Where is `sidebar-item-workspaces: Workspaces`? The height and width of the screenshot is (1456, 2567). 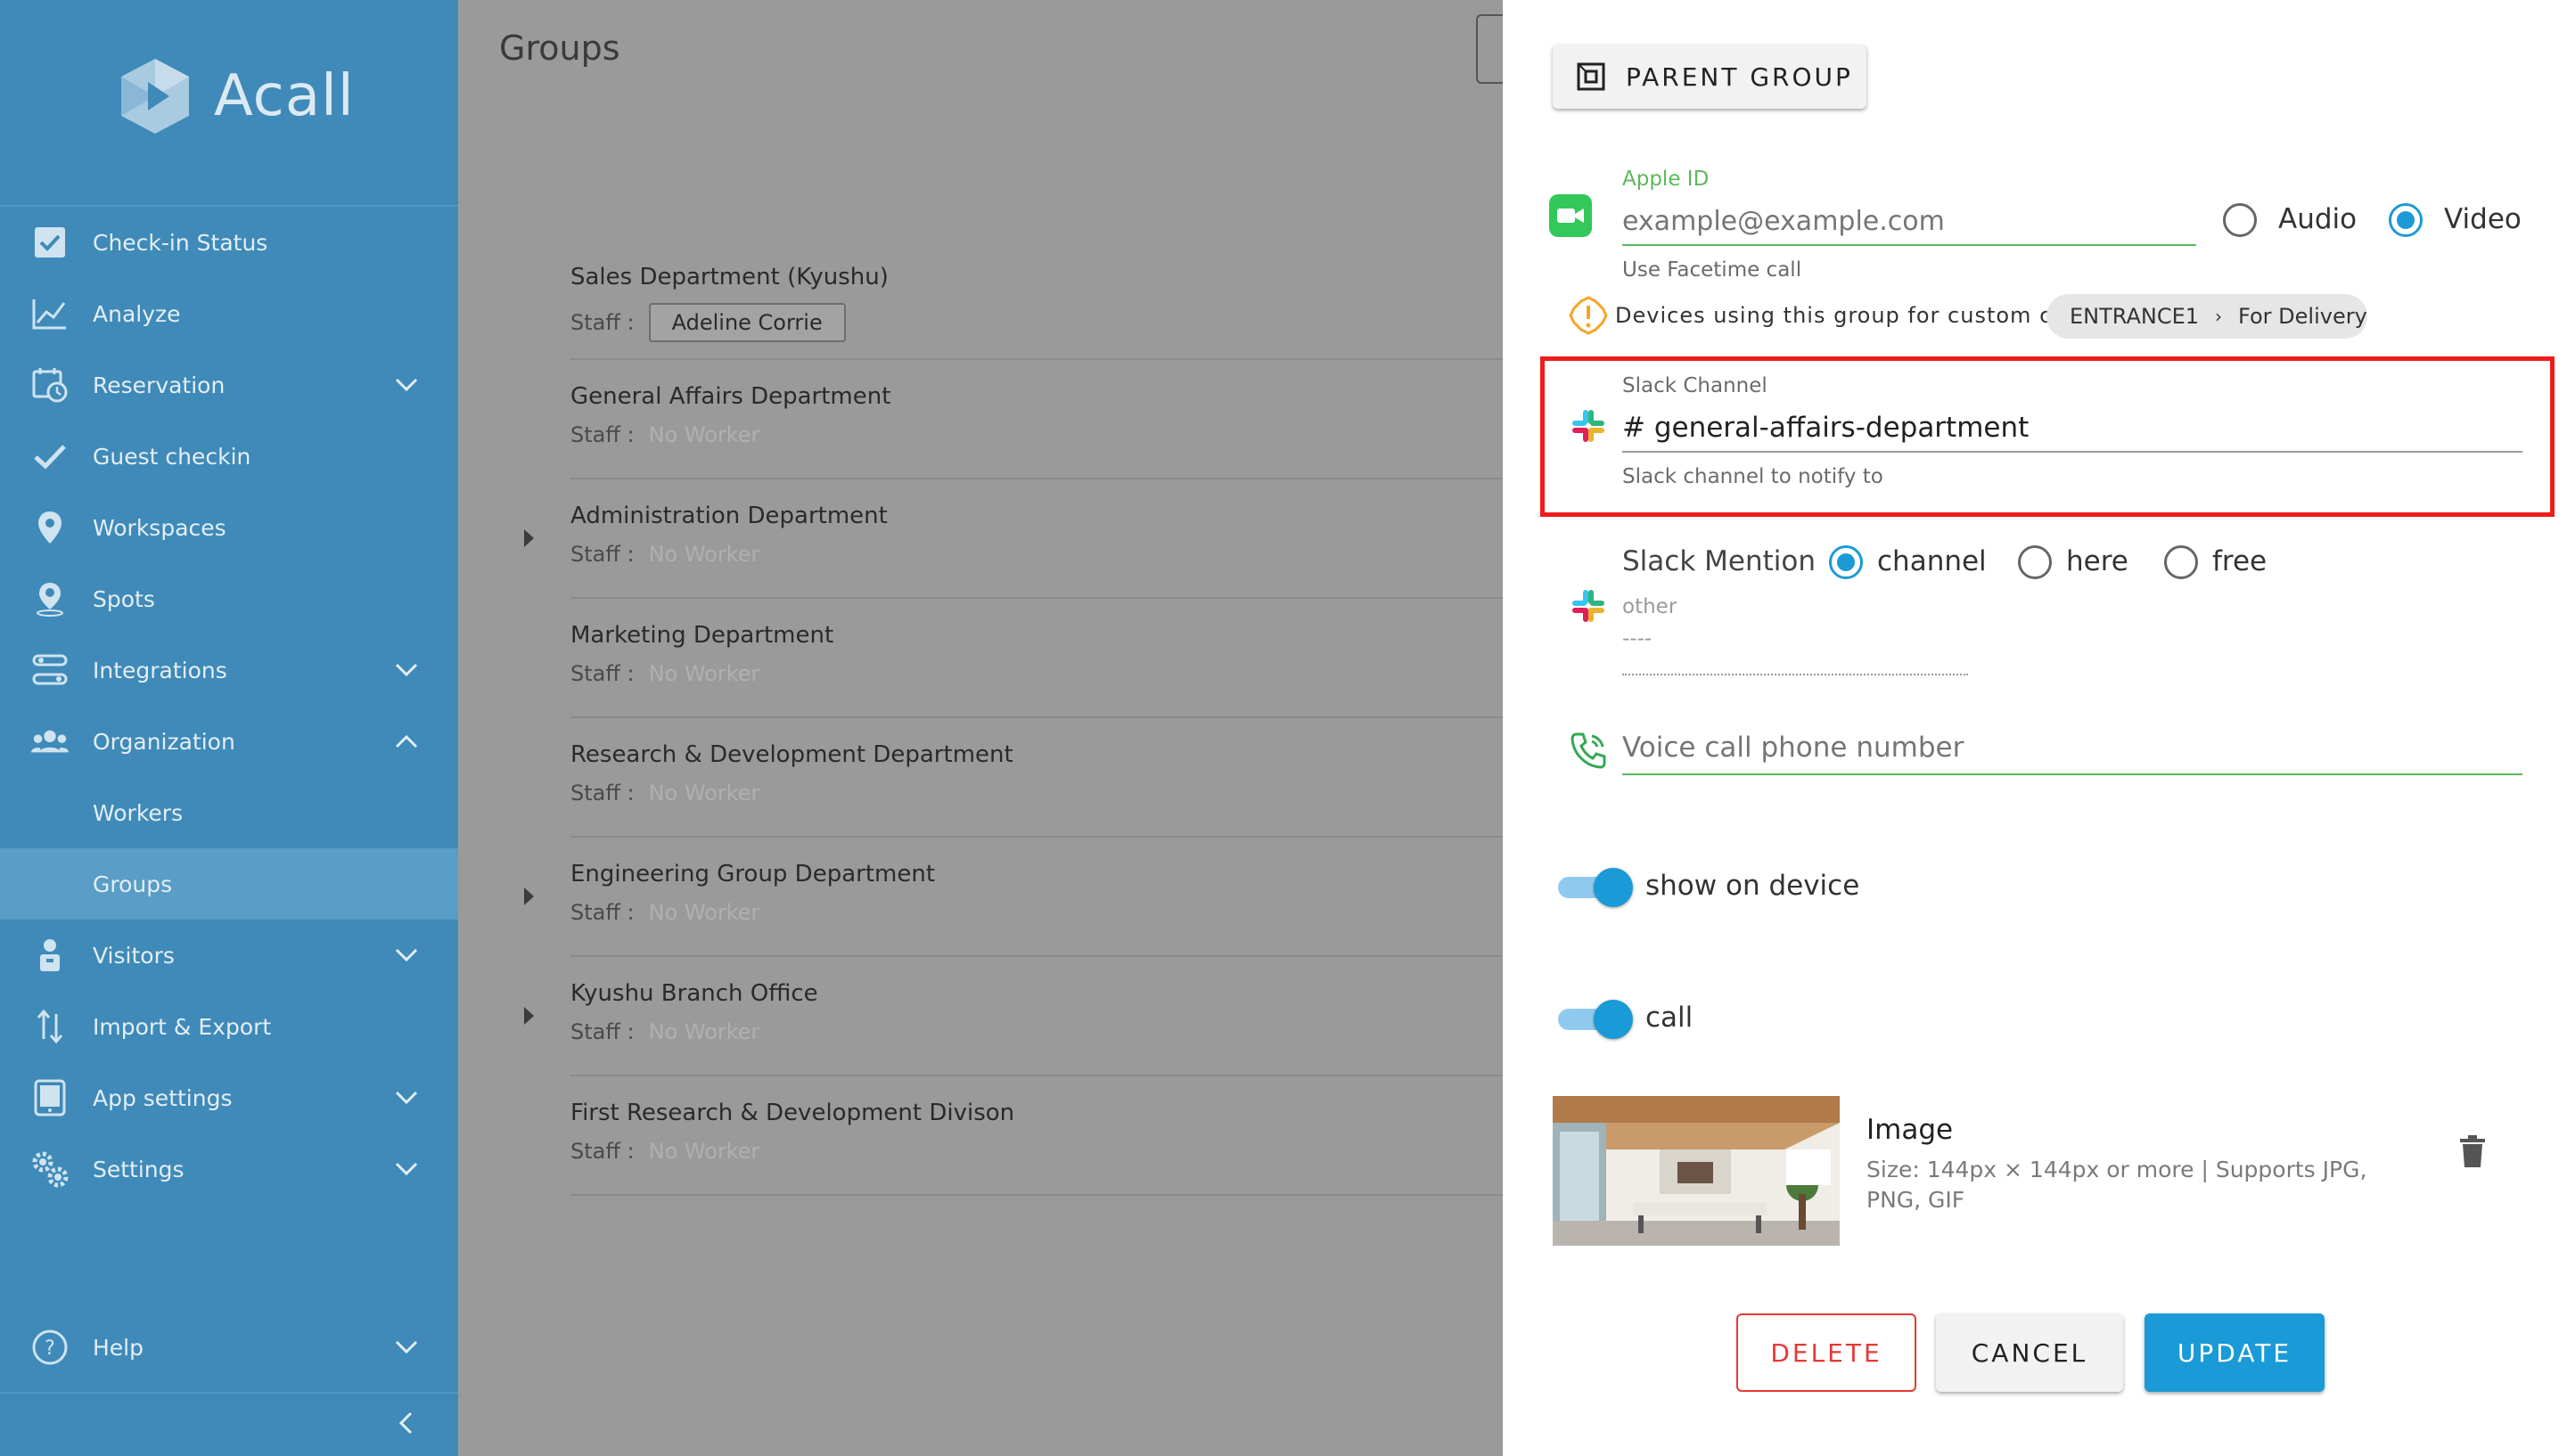
sidebar-item-workspaces: Workspaces is located at coordinates (229, 528).